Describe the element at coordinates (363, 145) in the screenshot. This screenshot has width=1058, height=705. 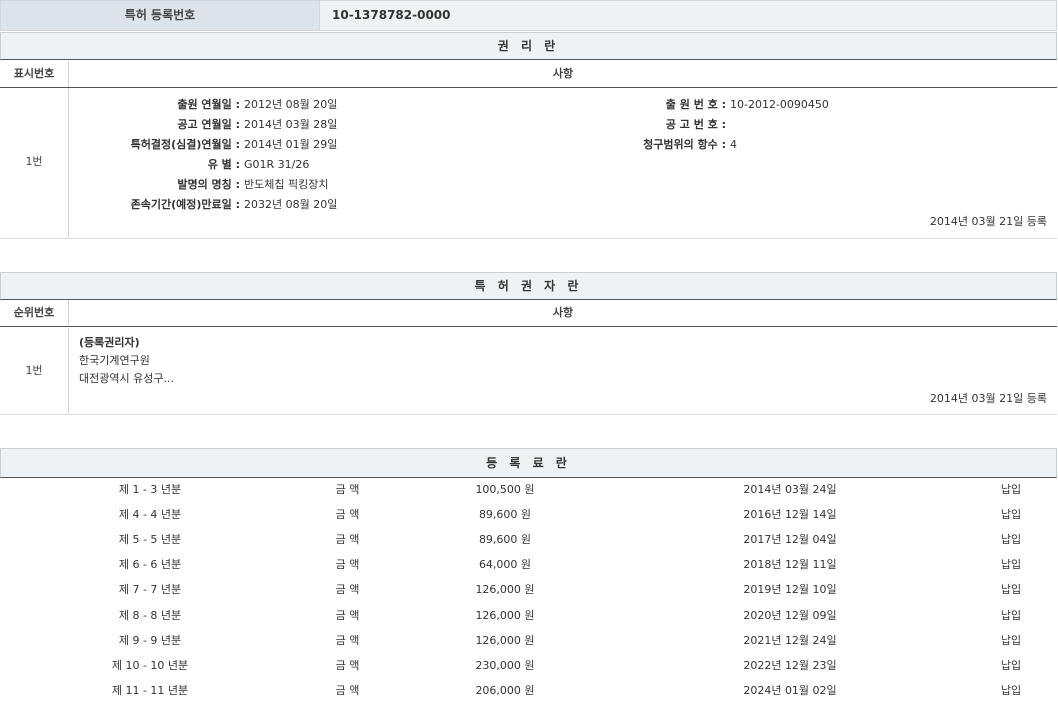
I see `rights-field: 청구범위의 항수 :4` at that location.